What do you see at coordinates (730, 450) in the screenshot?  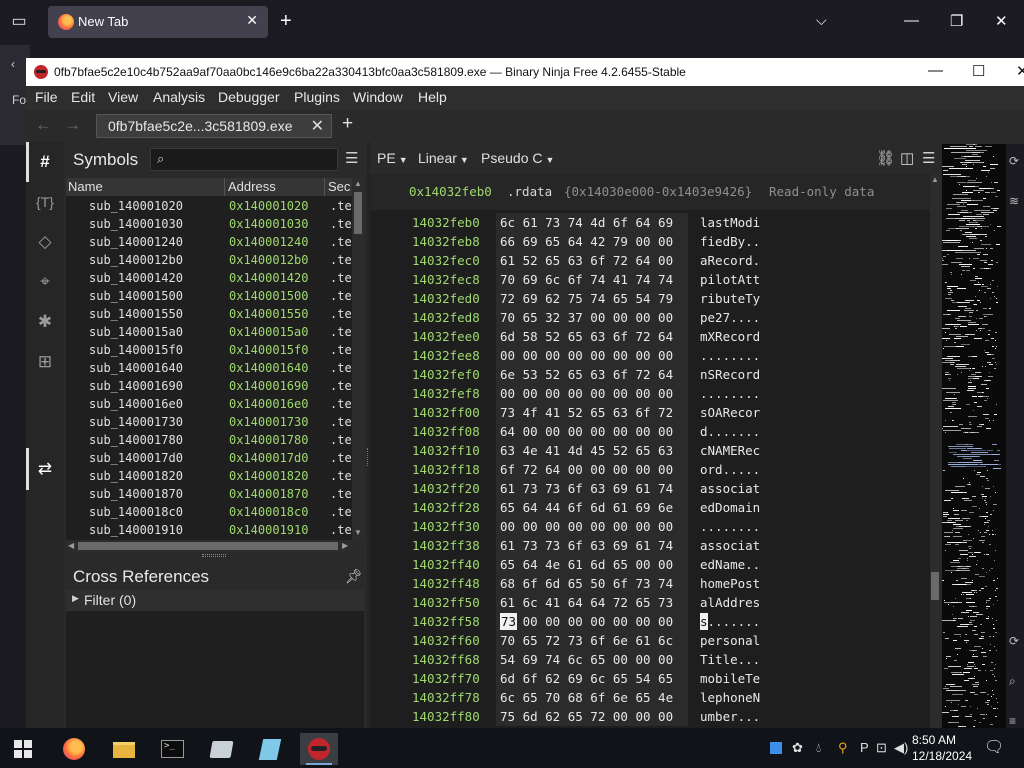 I see `hex-row-ascii: cNAMERec` at bounding box center [730, 450].